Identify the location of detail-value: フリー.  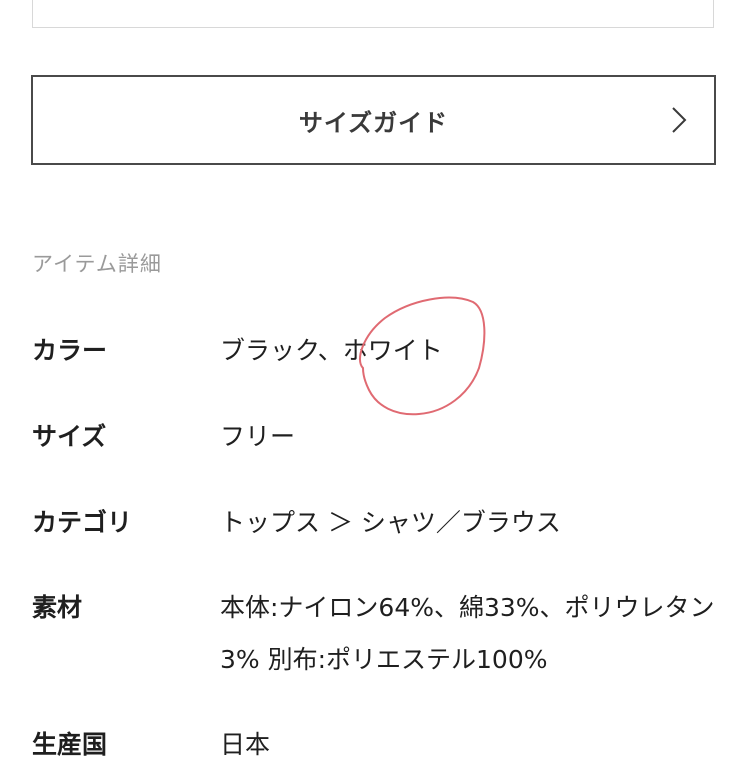
(258, 436).